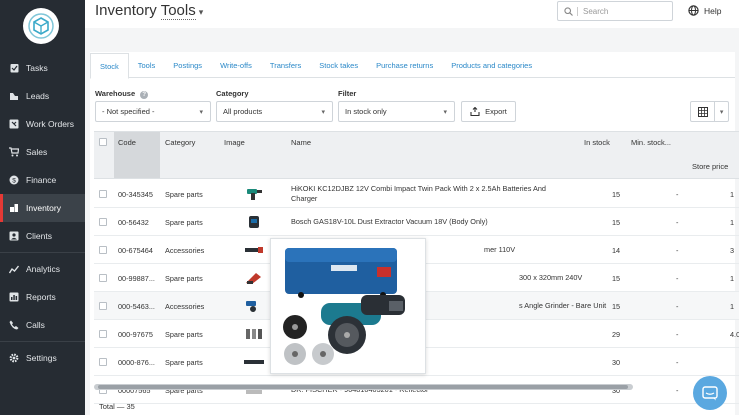 The height and width of the screenshot is (415, 739). Describe the element at coordinates (37, 152) in the screenshot. I see `sidebar-item-label: Sales` at that location.